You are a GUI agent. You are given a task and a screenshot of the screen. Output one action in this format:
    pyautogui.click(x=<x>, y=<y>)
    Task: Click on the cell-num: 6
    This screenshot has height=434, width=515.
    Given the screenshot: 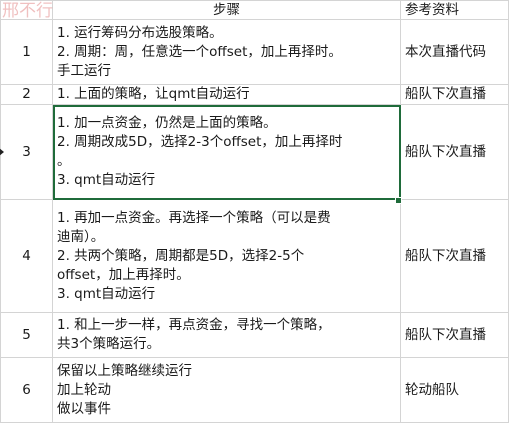 What is the action you would take?
    pyautogui.click(x=26, y=390)
    